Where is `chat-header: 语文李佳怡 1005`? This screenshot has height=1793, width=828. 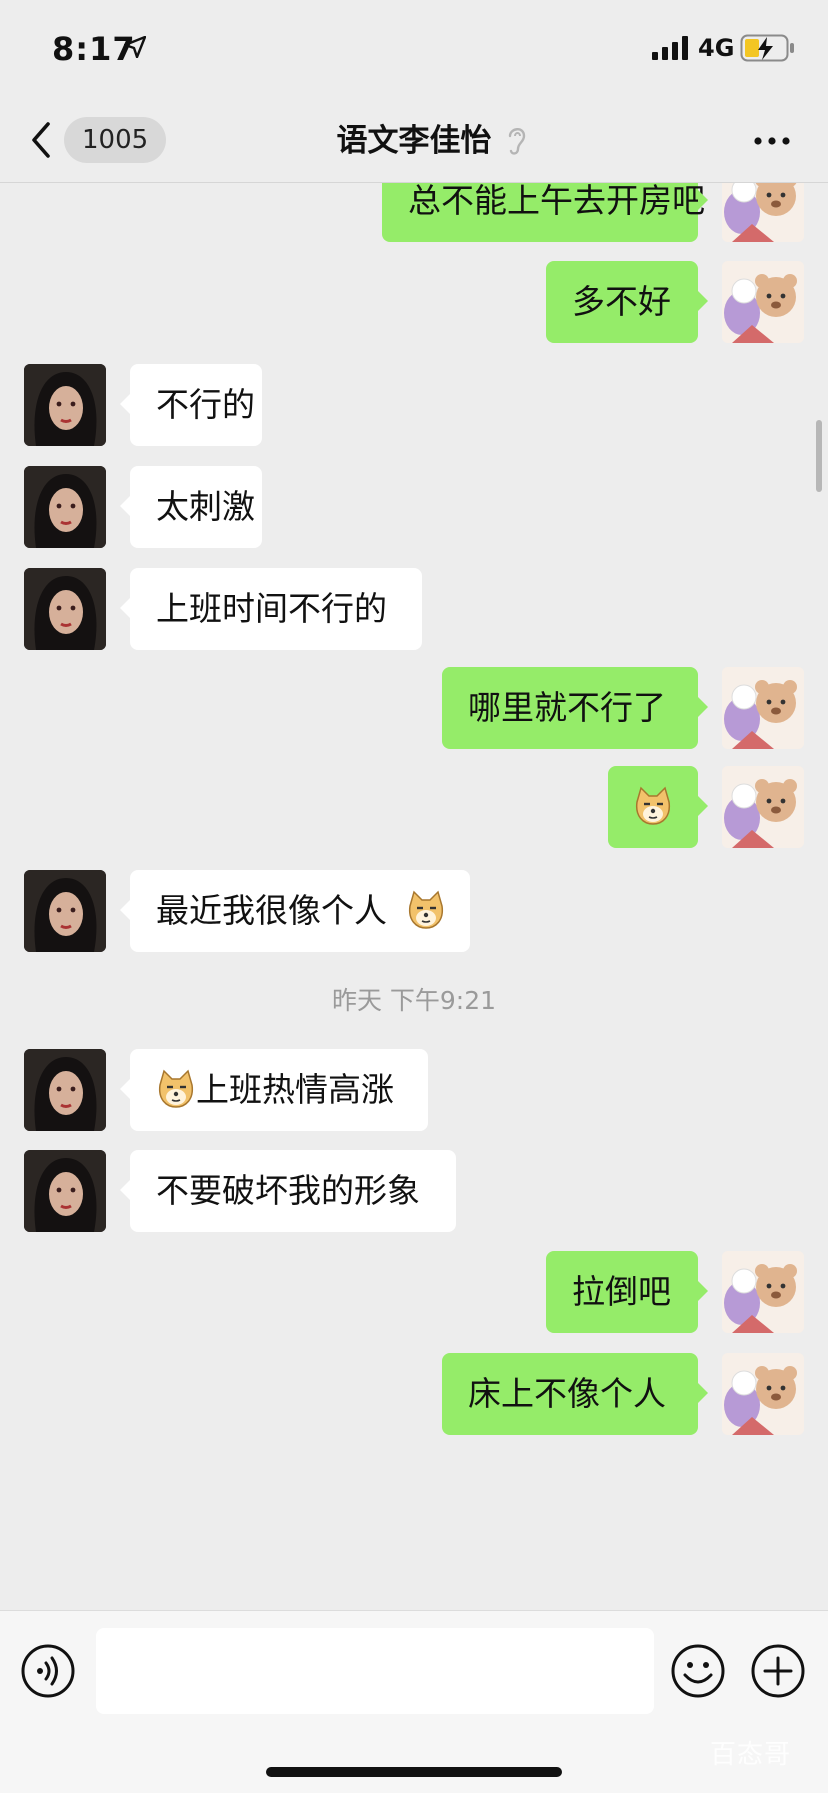 chat-header: 语文李佳怡 1005 is located at coordinates (414, 141).